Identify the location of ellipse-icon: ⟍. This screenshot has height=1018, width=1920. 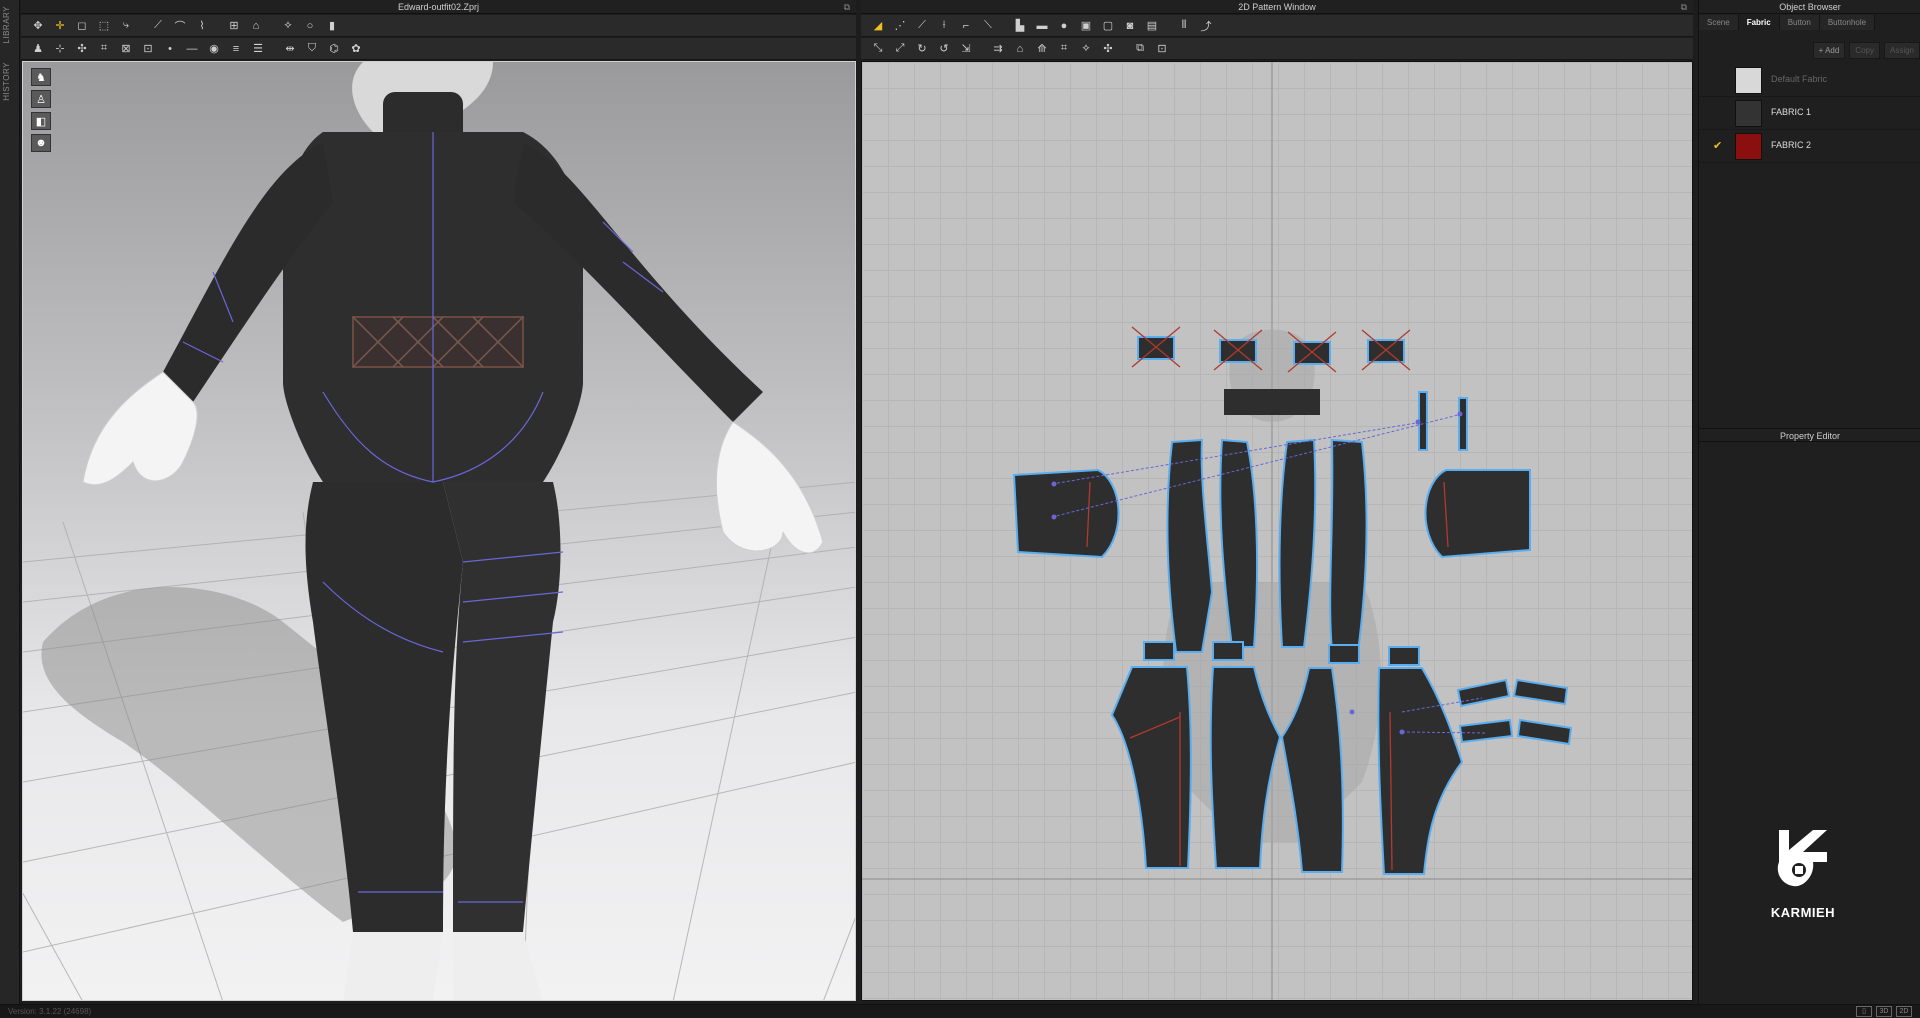
(988, 26).